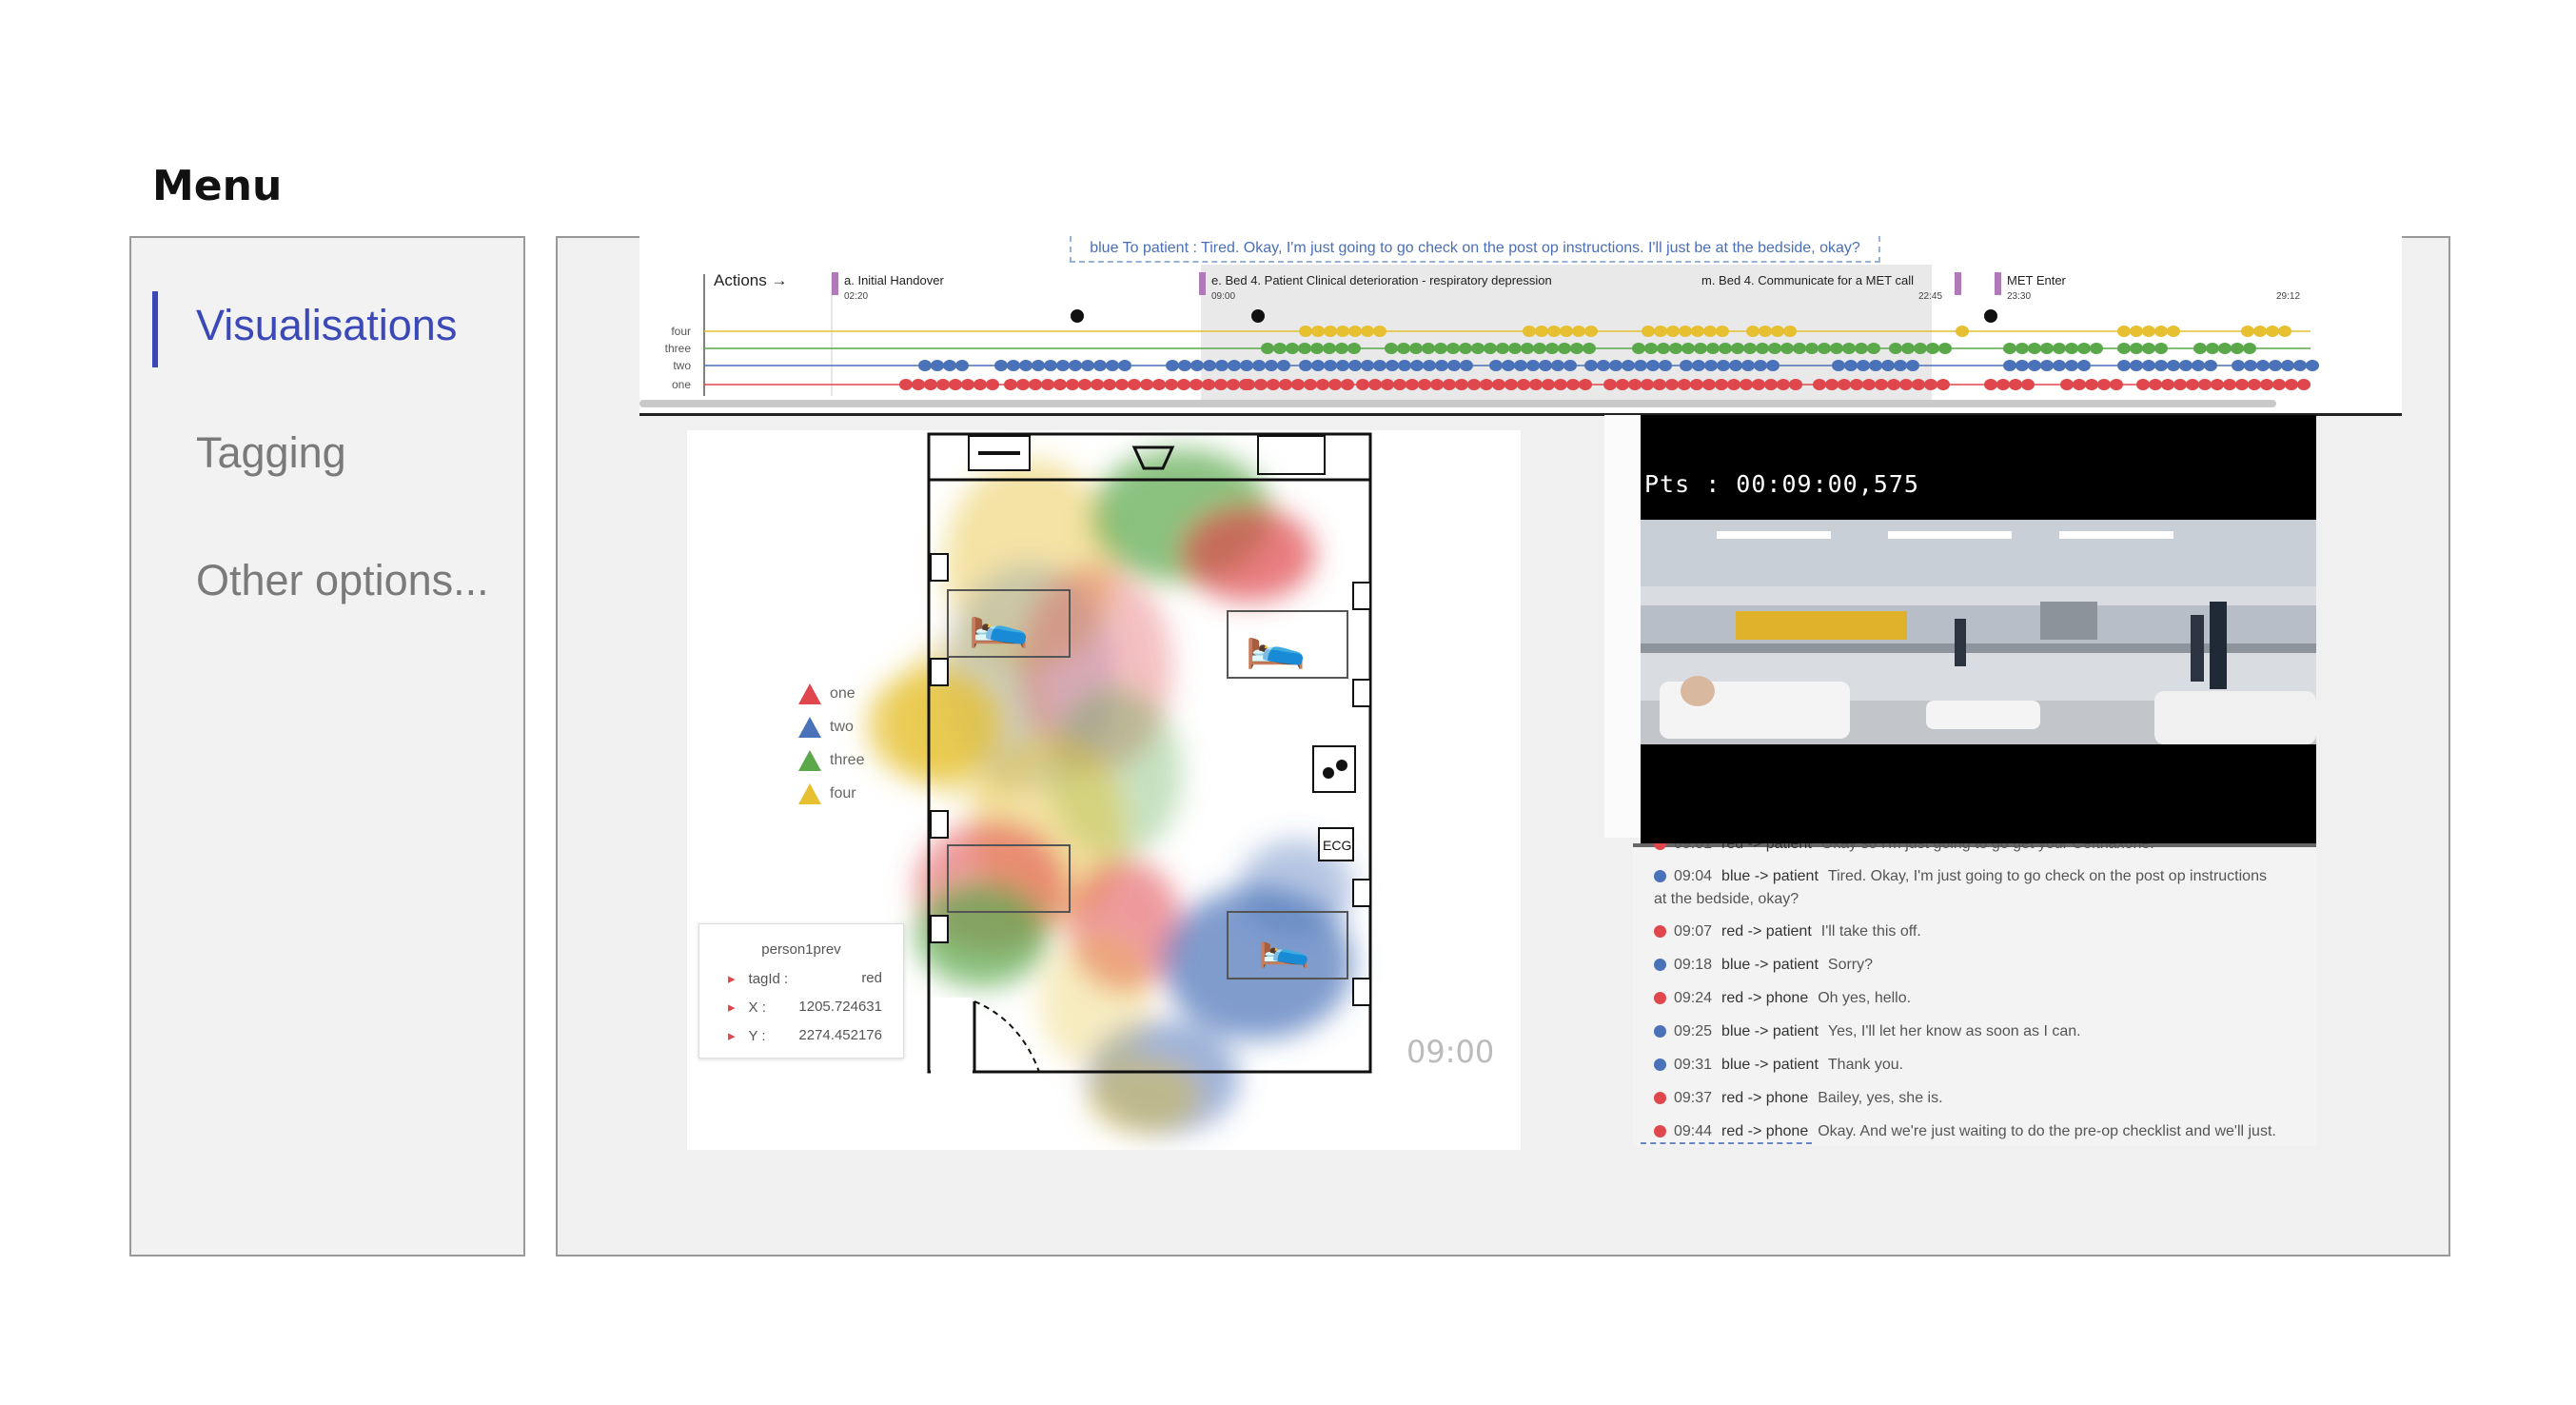 The height and width of the screenshot is (1405, 2576). Describe the element at coordinates (678, 349) in the screenshot. I see `row-label-three: three` at that location.